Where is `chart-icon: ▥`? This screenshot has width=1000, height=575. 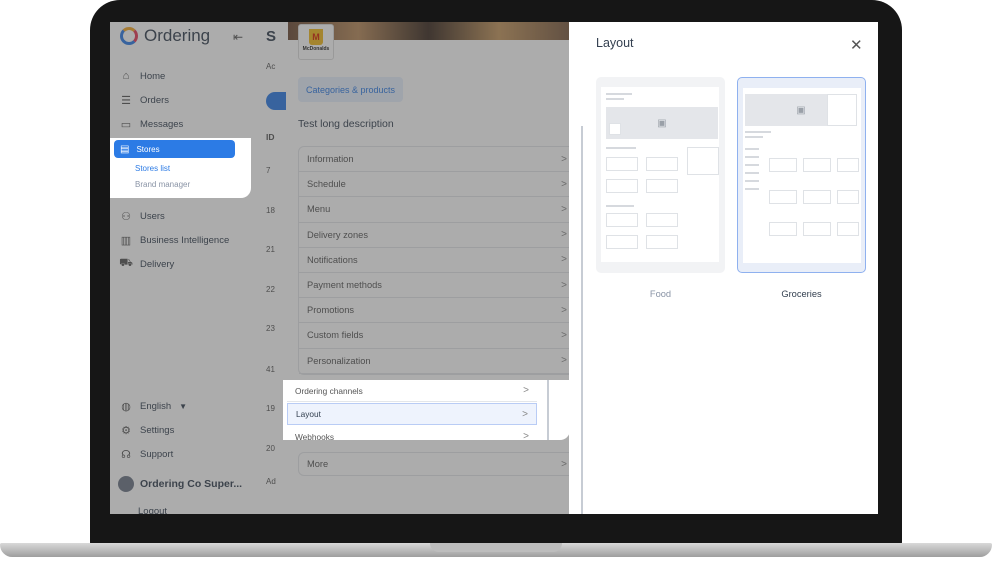
chart-icon: ▥ is located at coordinates (126, 240).